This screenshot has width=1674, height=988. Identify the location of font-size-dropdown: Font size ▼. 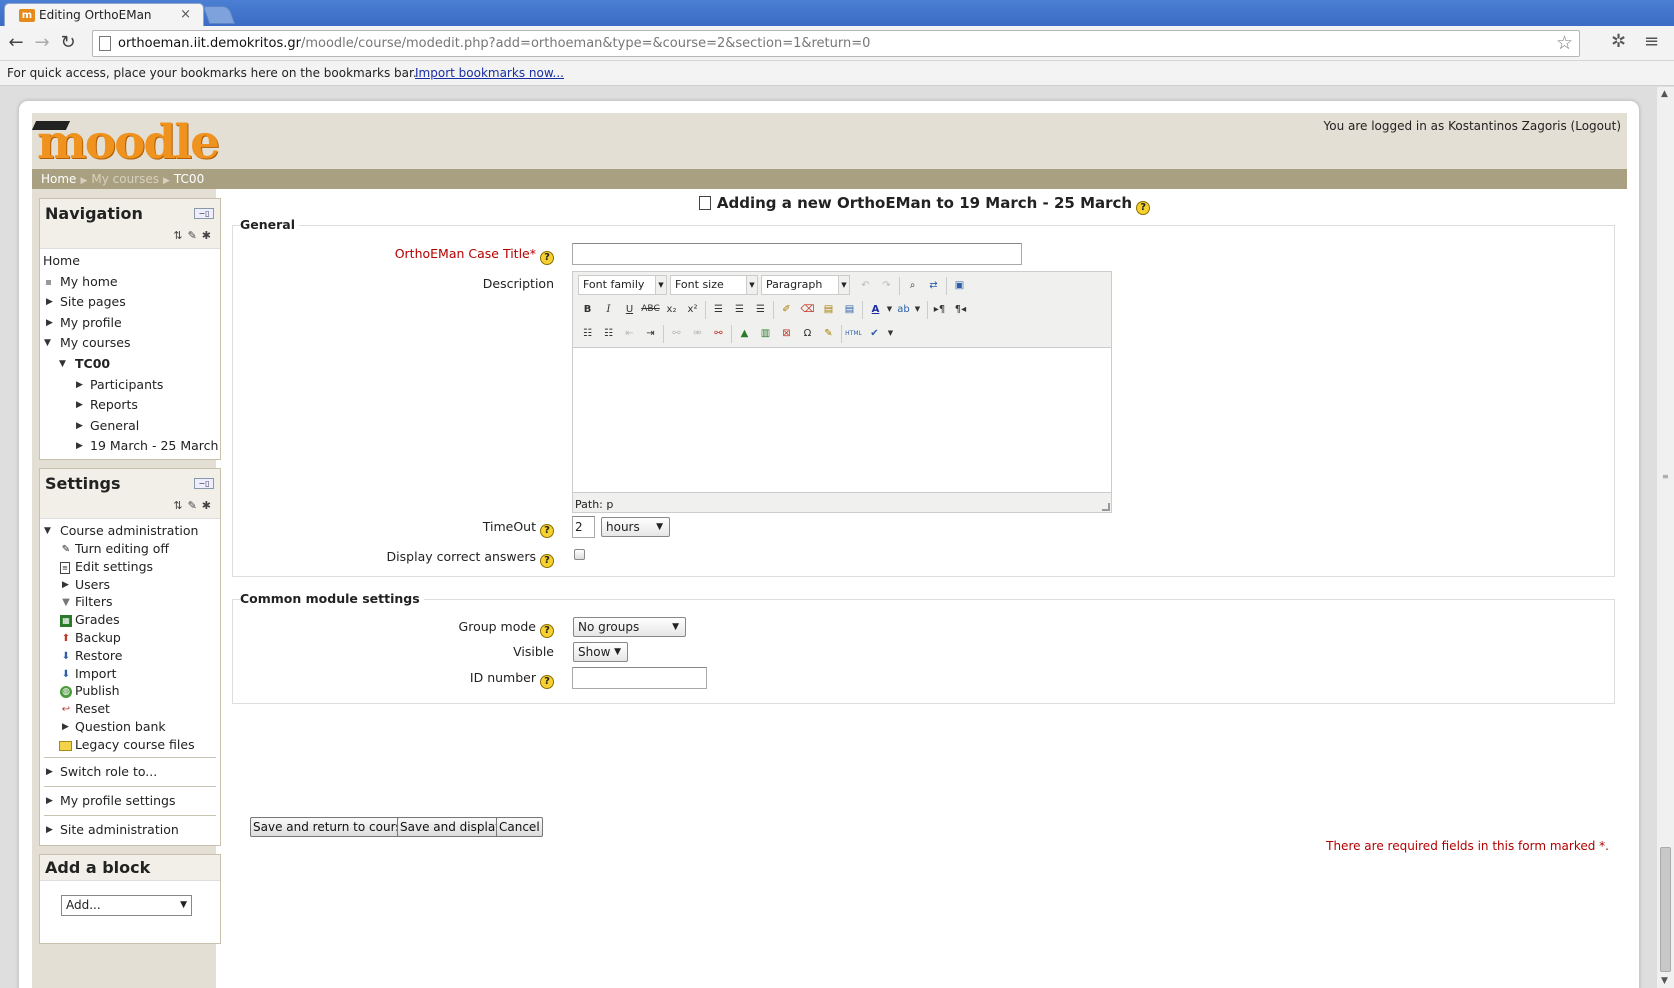
(714, 285).